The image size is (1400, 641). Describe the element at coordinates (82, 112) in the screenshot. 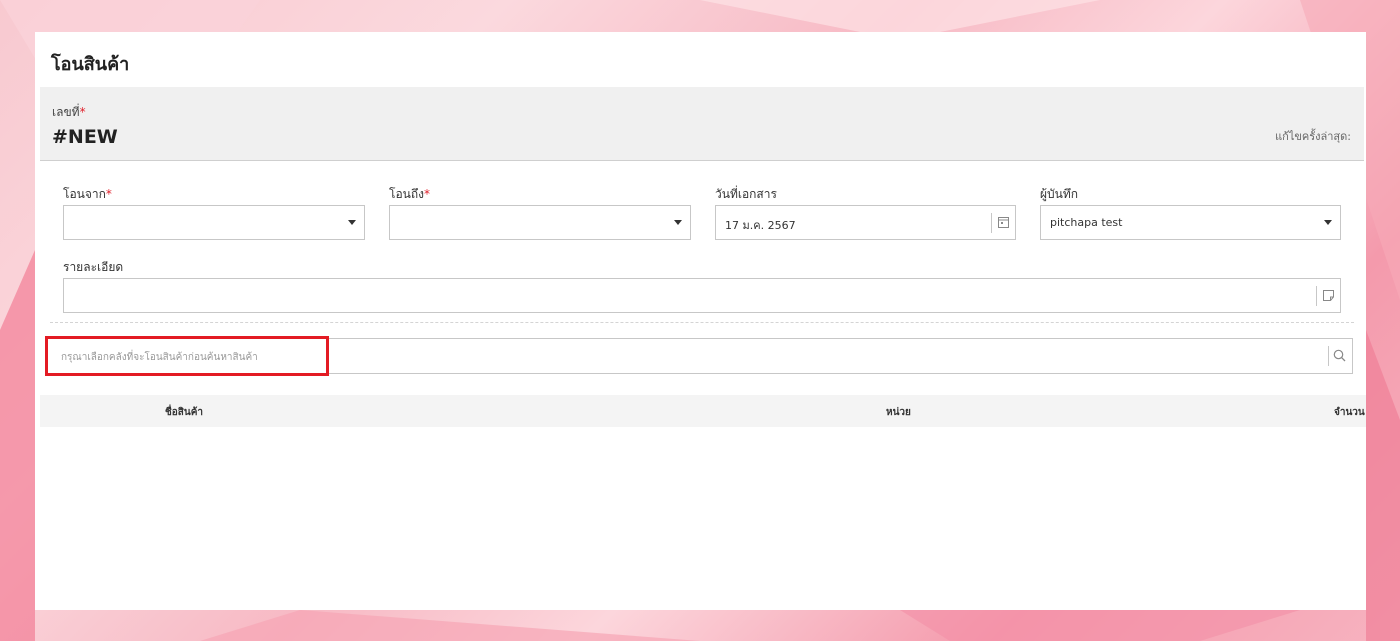

I see `required-mark: *` at that location.